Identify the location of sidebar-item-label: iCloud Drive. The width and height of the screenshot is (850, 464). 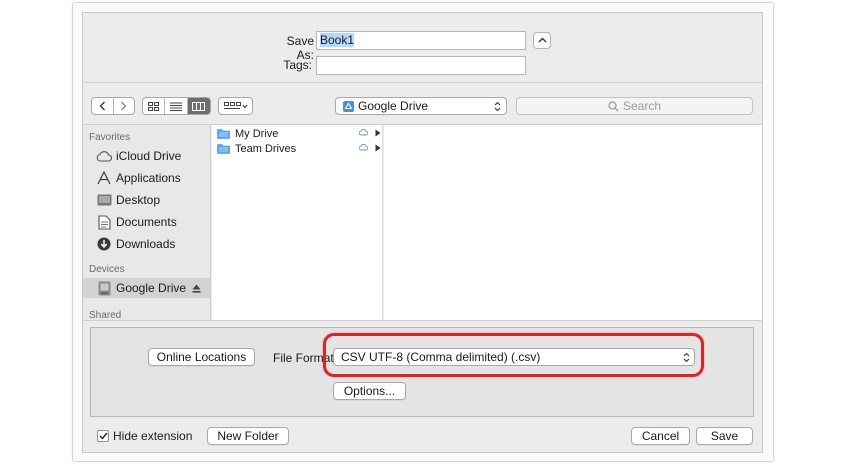
(149, 156).